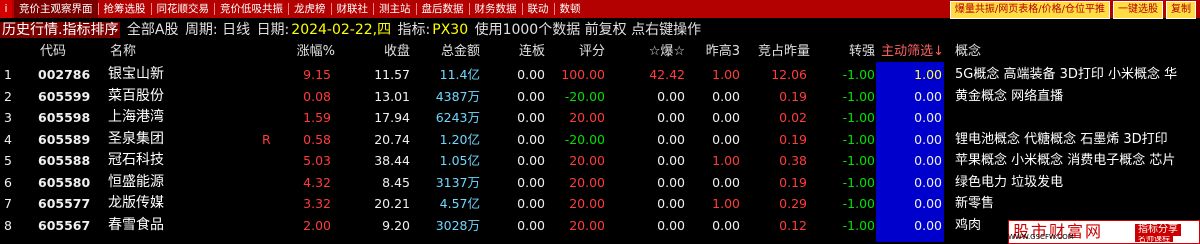 This screenshot has width=1200, height=244. Describe the element at coordinates (183, 9) in the screenshot. I see `menu-item: 同花顺交易` at that location.